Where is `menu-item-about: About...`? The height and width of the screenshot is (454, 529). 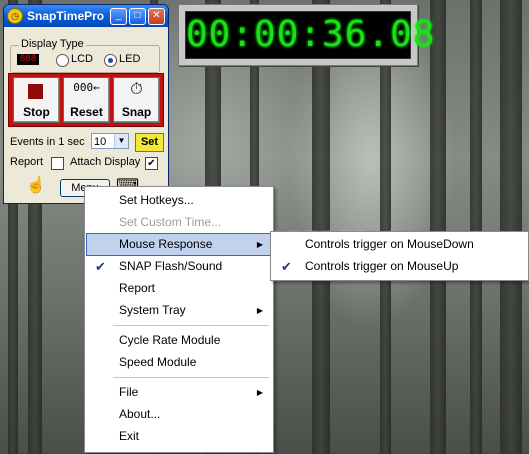 menu-item-about: About... is located at coordinates (179, 414).